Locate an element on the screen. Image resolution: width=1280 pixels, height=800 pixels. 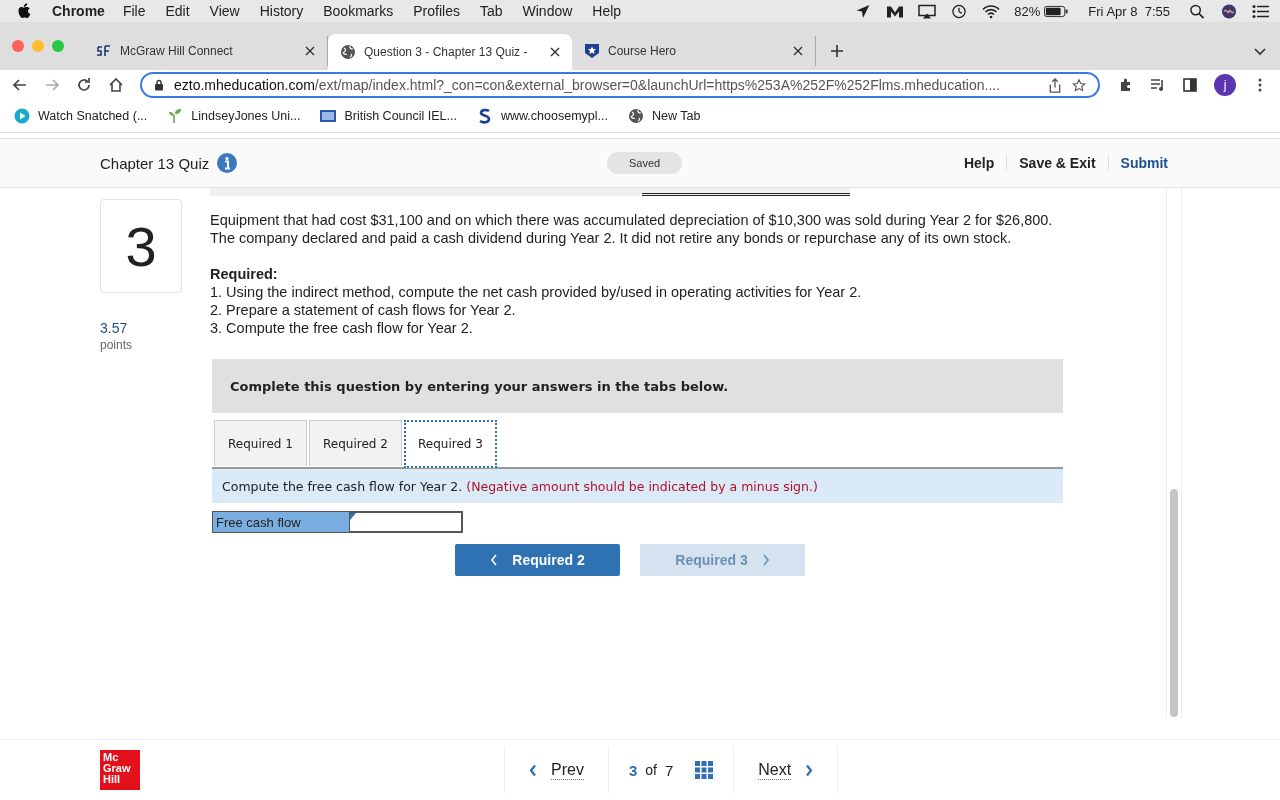
points-label: points is located at coordinates (117, 345).